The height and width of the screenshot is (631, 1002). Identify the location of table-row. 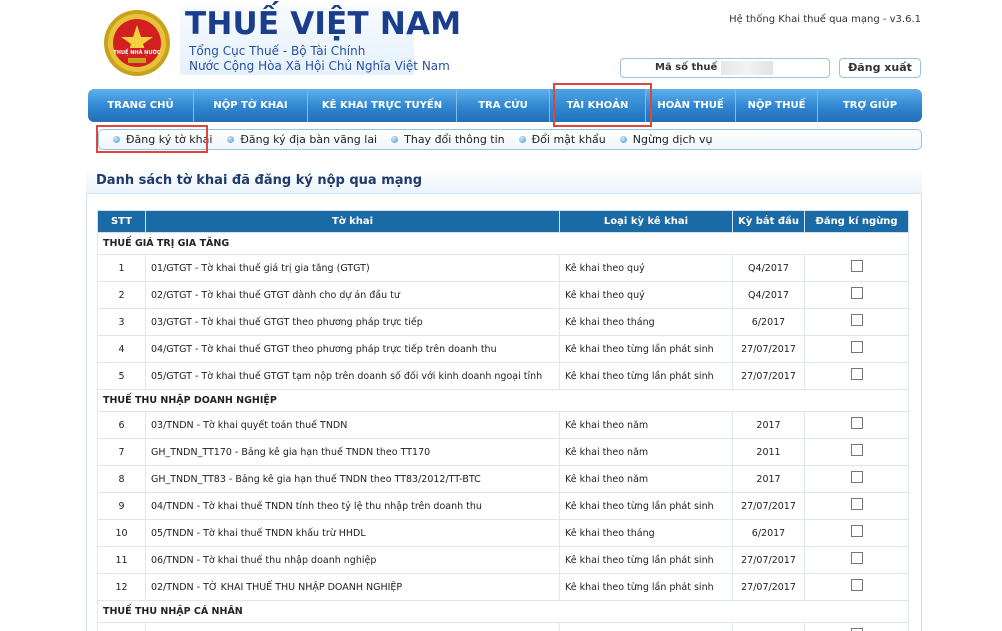
(503, 626).